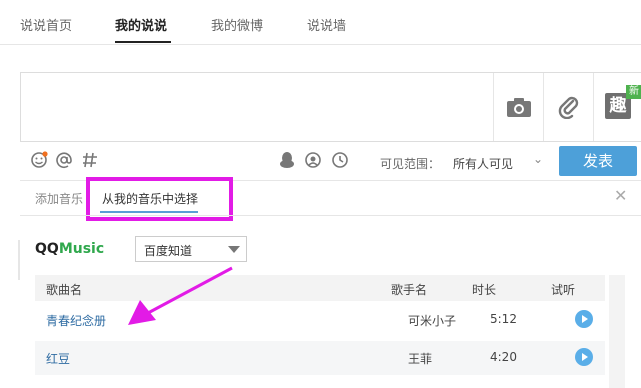 This screenshot has width=641, height=388. Describe the element at coordinates (330, 161) in the screenshot. I see `compose-toolbar: 可见范围： 所有人可见 ⌄ 发表` at that location.